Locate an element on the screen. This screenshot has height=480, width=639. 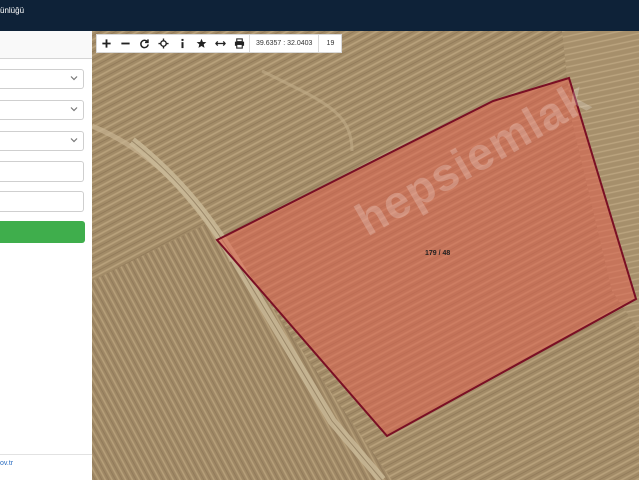
map-toolbar: 39.6357 : 32.0403 19 is located at coordinates (219, 43).